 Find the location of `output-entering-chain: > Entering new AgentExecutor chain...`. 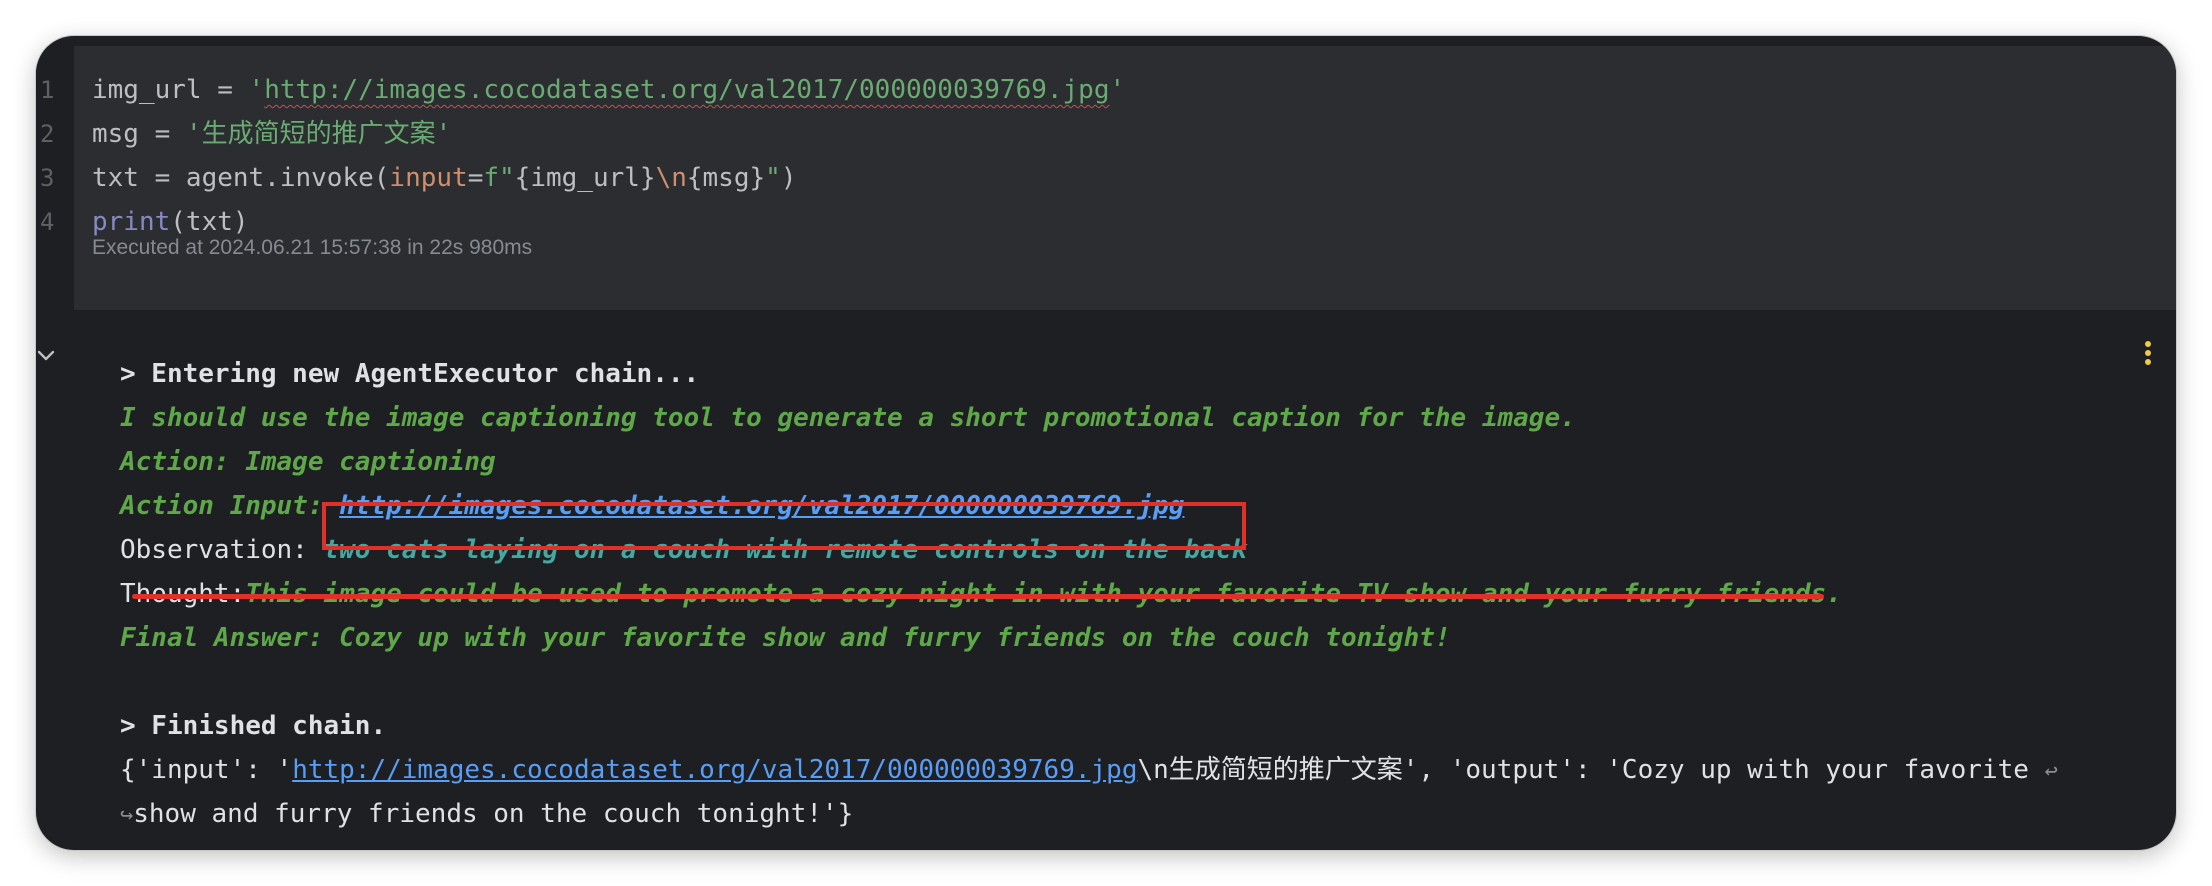

output-entering-chain: > Entering new AgentExecutor chain... is located at coordinates (410, 374).